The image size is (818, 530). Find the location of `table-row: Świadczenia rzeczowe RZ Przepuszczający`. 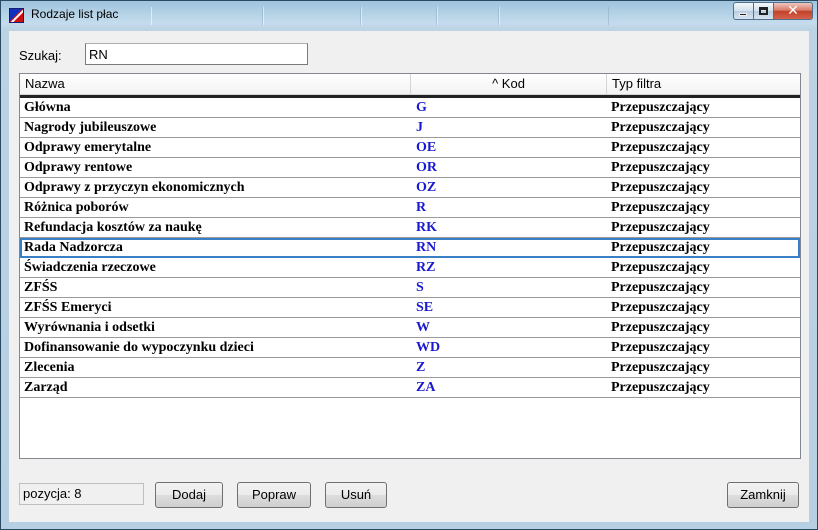

table-row: Świadczenia rzeczowe RZ Przepuszczający is located at coordinates (410, 268).